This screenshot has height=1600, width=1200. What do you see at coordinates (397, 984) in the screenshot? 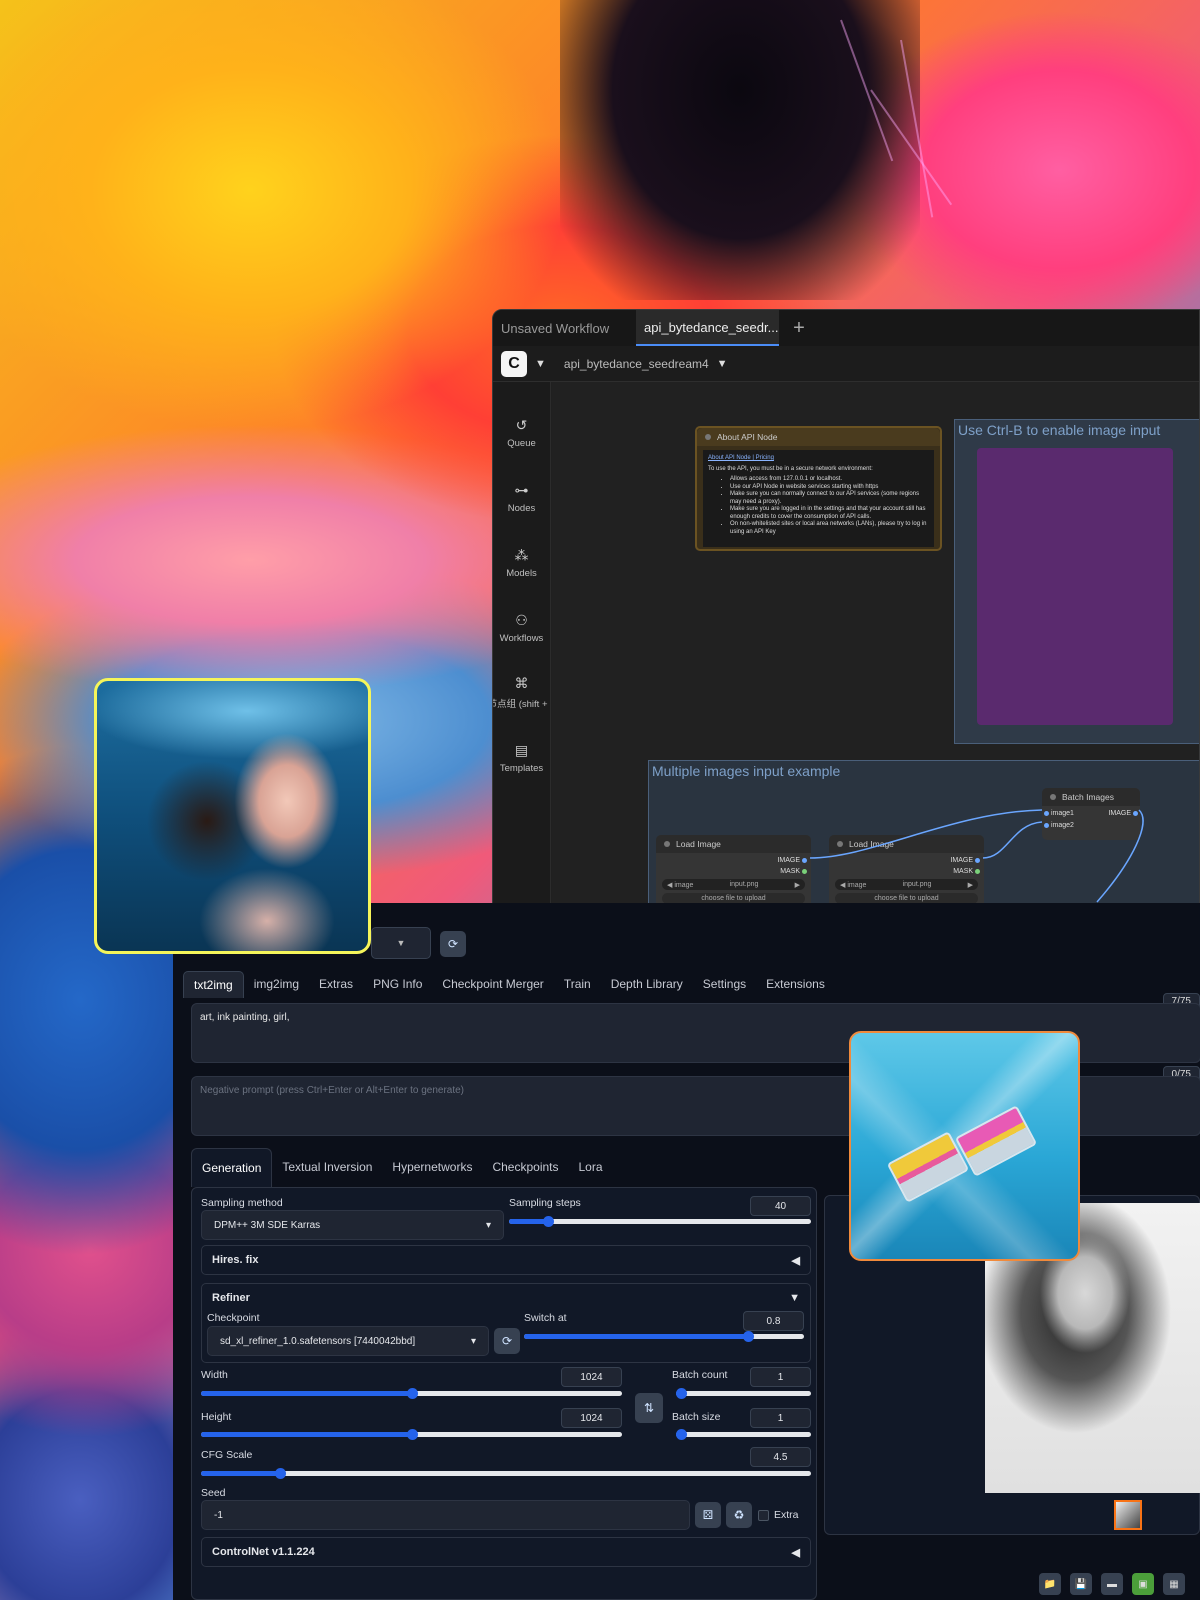
I see `tab-png-info: PNG Info` at bounding box center [397, 984].